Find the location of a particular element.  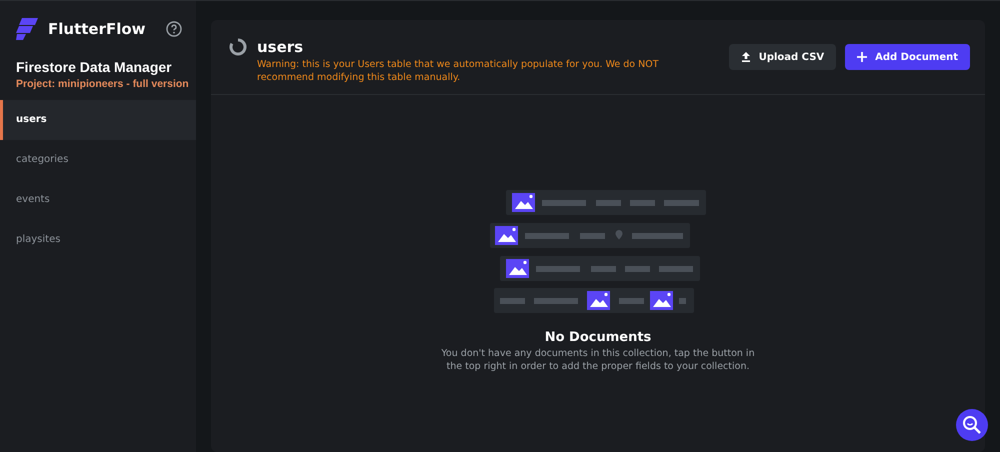

empty-title: No Documents is located at coordinates (598, 337).